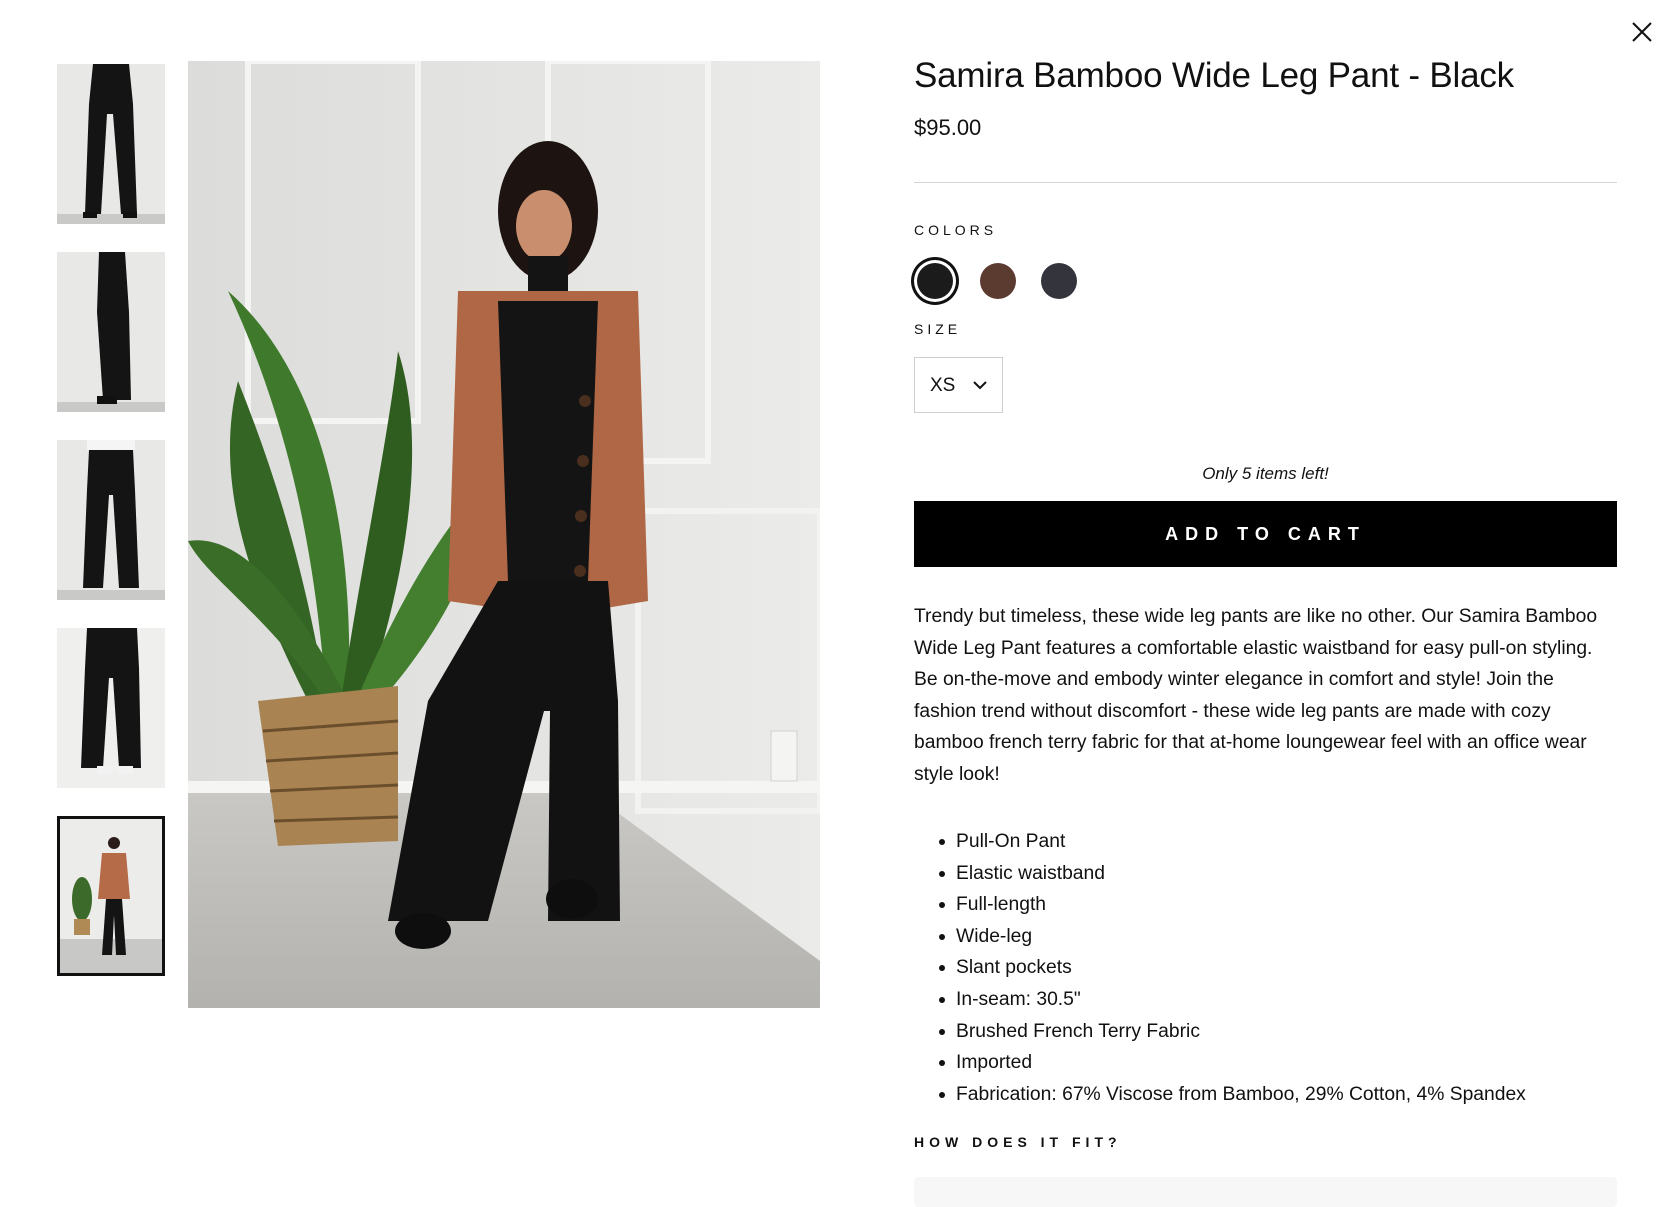  I want to click on divider, so click(1265, 182).